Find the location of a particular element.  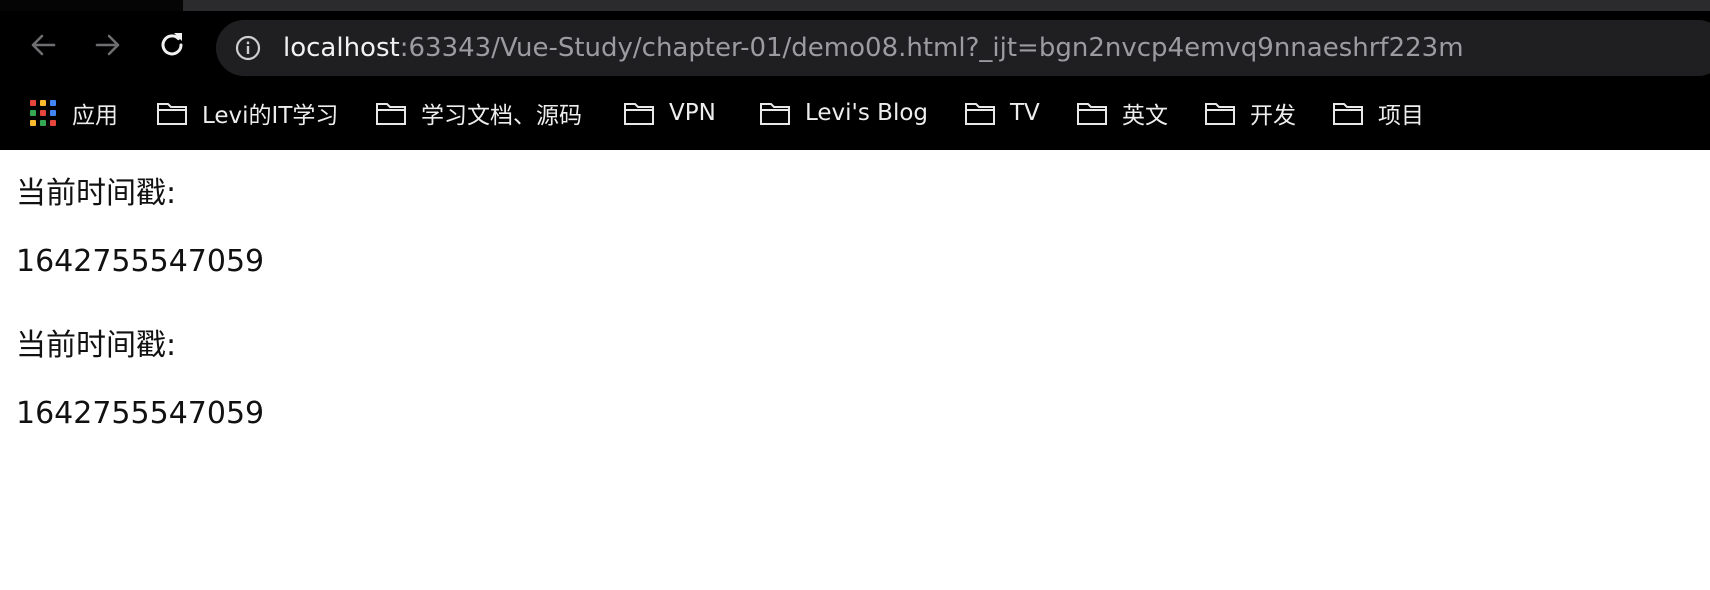

bookmark-apps: 应用 is located at coordinates (74, 113).